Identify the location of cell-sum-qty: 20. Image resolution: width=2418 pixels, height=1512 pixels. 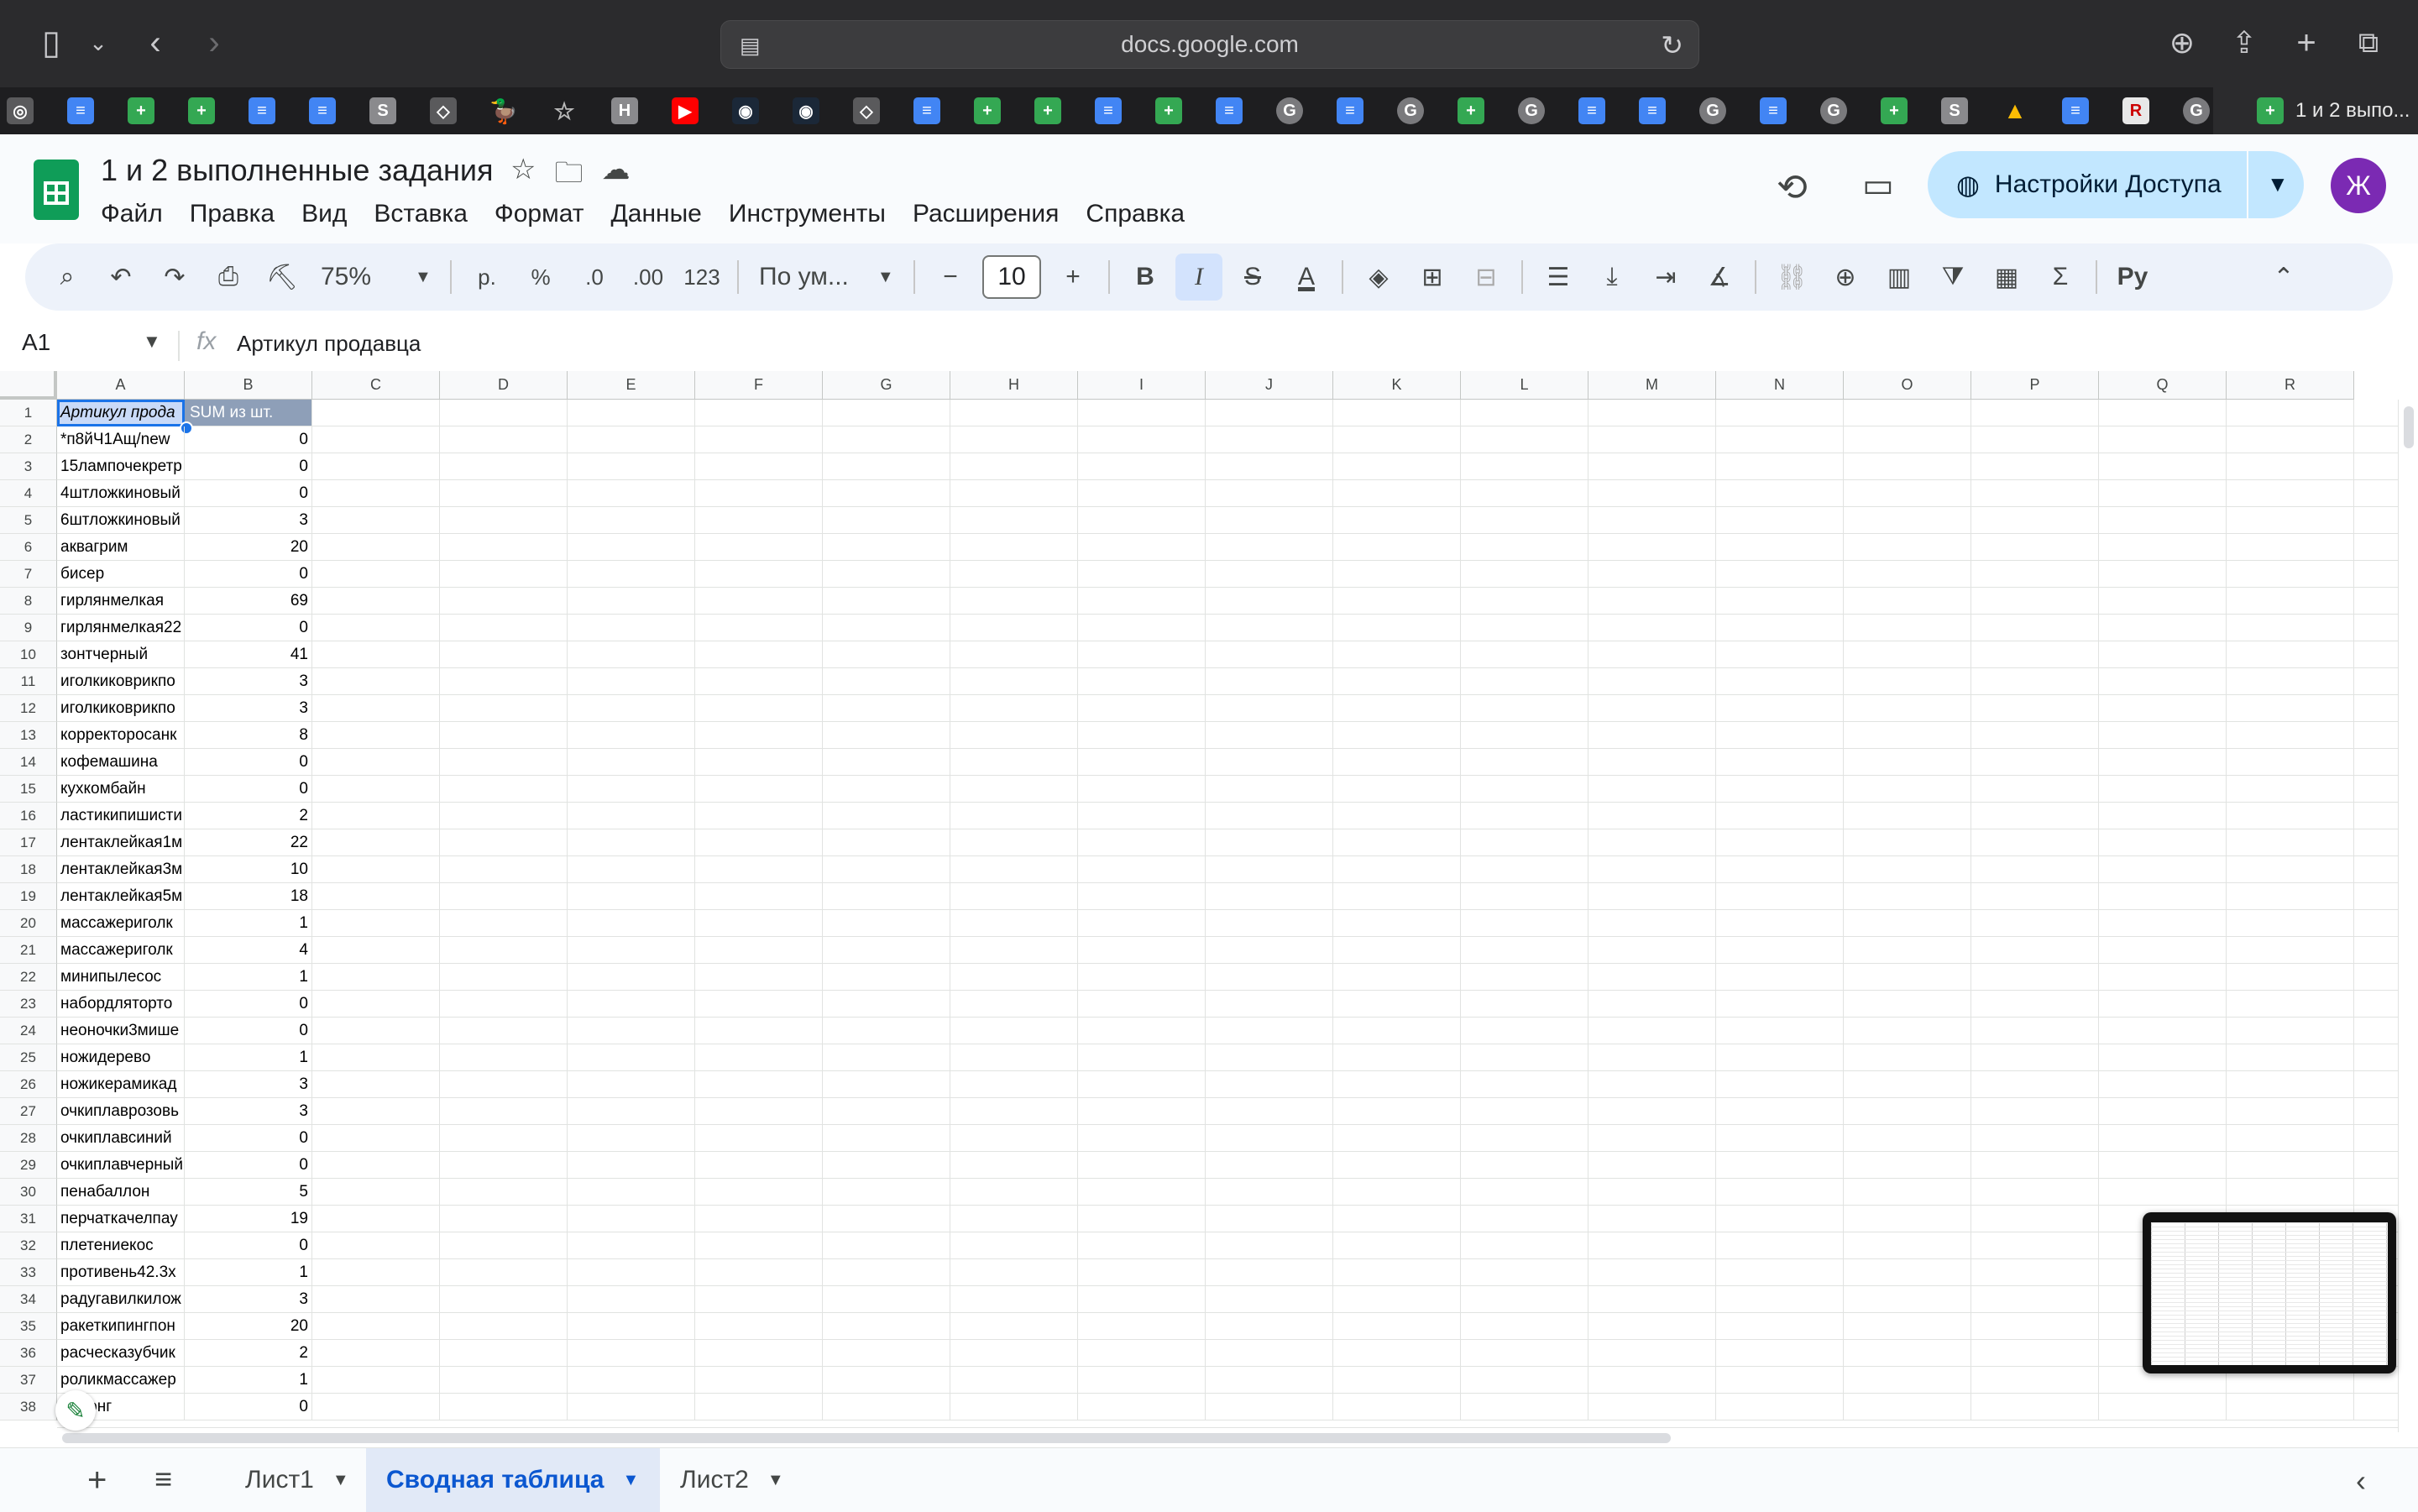
(248, 1326).